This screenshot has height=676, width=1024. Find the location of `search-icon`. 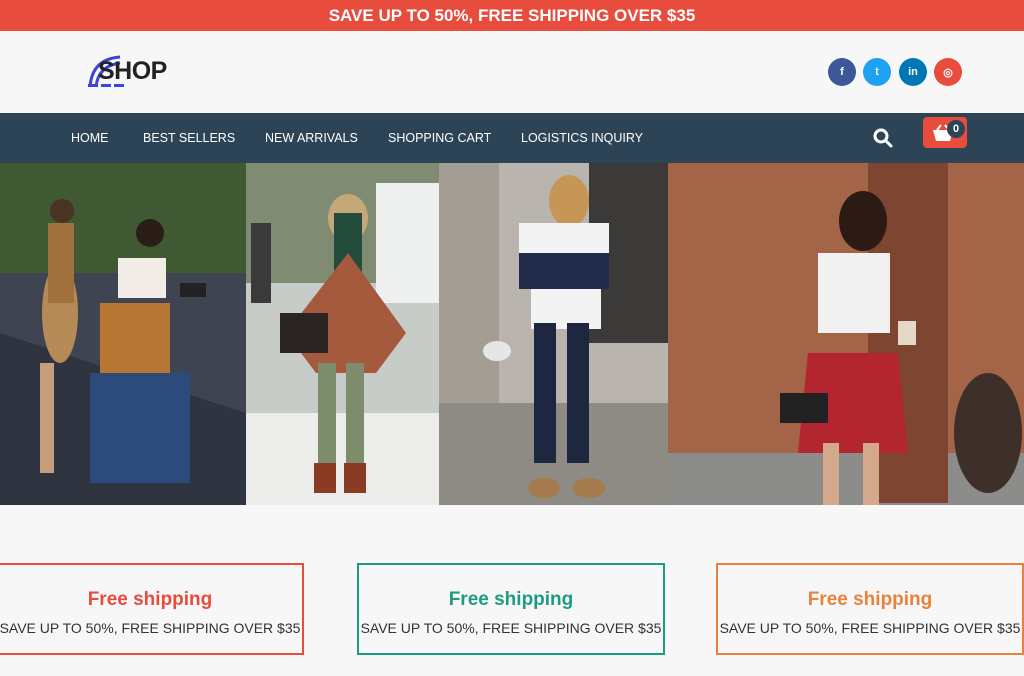

search-icon is located at coordinates (883, 138).